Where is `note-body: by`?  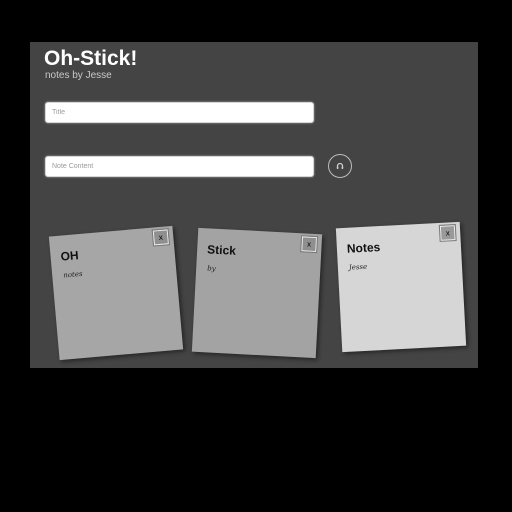 note-body: by is located at coordinates (211, 268).